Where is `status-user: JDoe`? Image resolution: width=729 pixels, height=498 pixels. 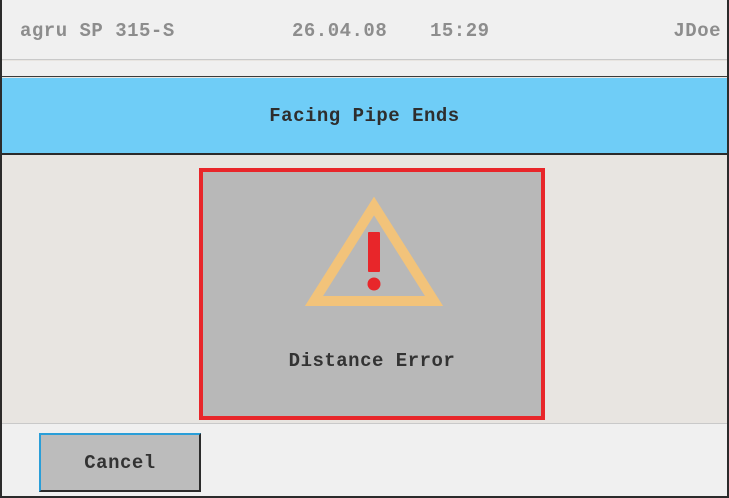
status-user: JDoe is located at coordinates (697, 31).